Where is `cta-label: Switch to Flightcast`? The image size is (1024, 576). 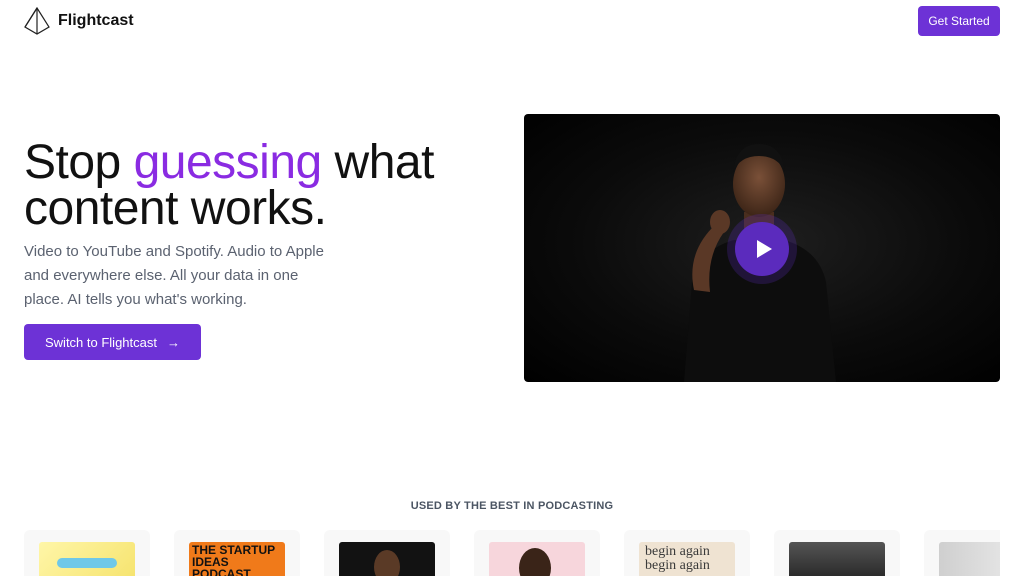 cta-label: Switch to Flightcast is located at coordinates (101, 342).